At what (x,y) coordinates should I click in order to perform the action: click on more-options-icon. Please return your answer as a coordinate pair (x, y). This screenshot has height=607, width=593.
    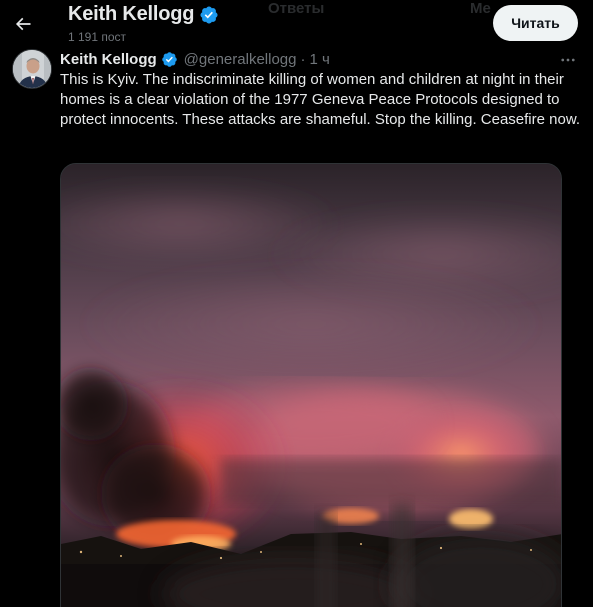
    Looking at the image, I should click on (568, 60).